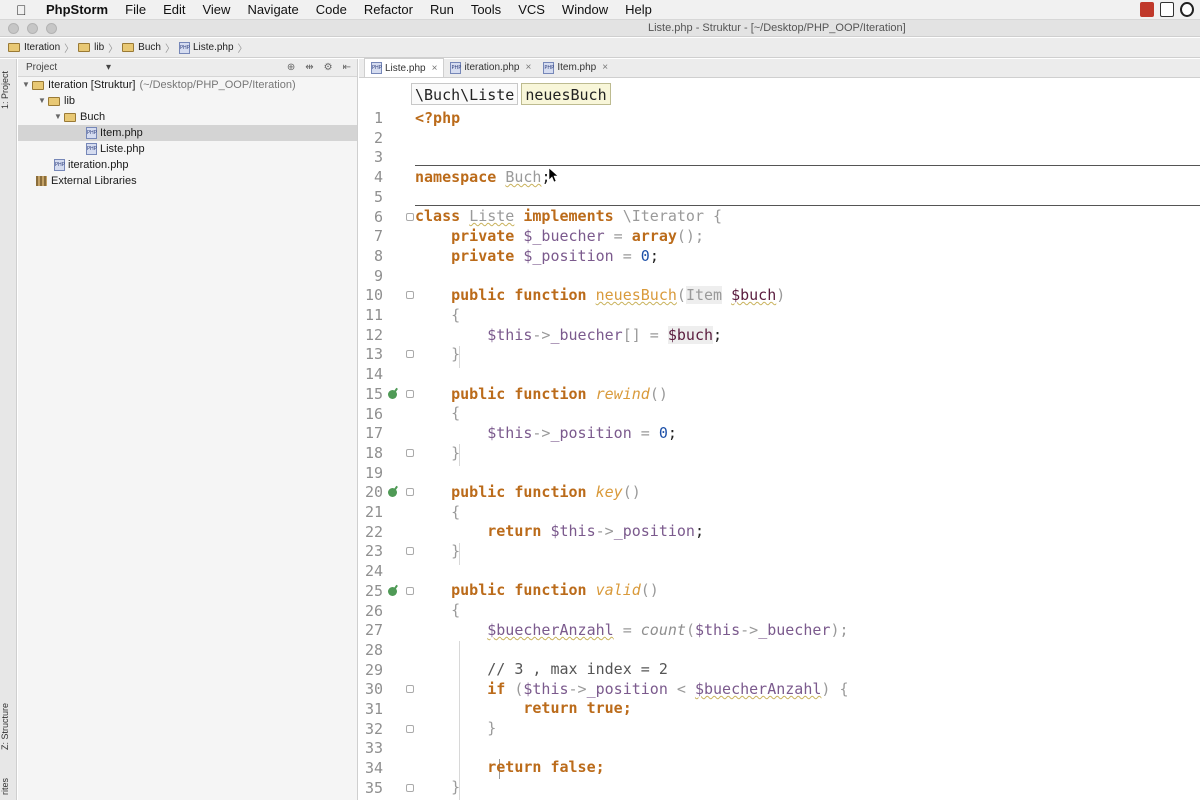  Describe the element at coordinates (347, 67) in the screenshot. I see `hide-panel-icon: ⇤` at that location.